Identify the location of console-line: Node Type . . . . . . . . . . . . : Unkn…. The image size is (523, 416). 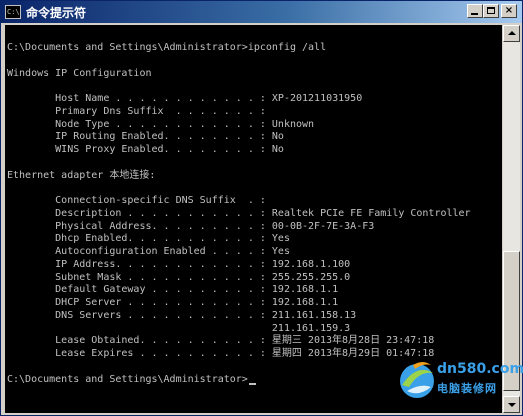
(161, 124).